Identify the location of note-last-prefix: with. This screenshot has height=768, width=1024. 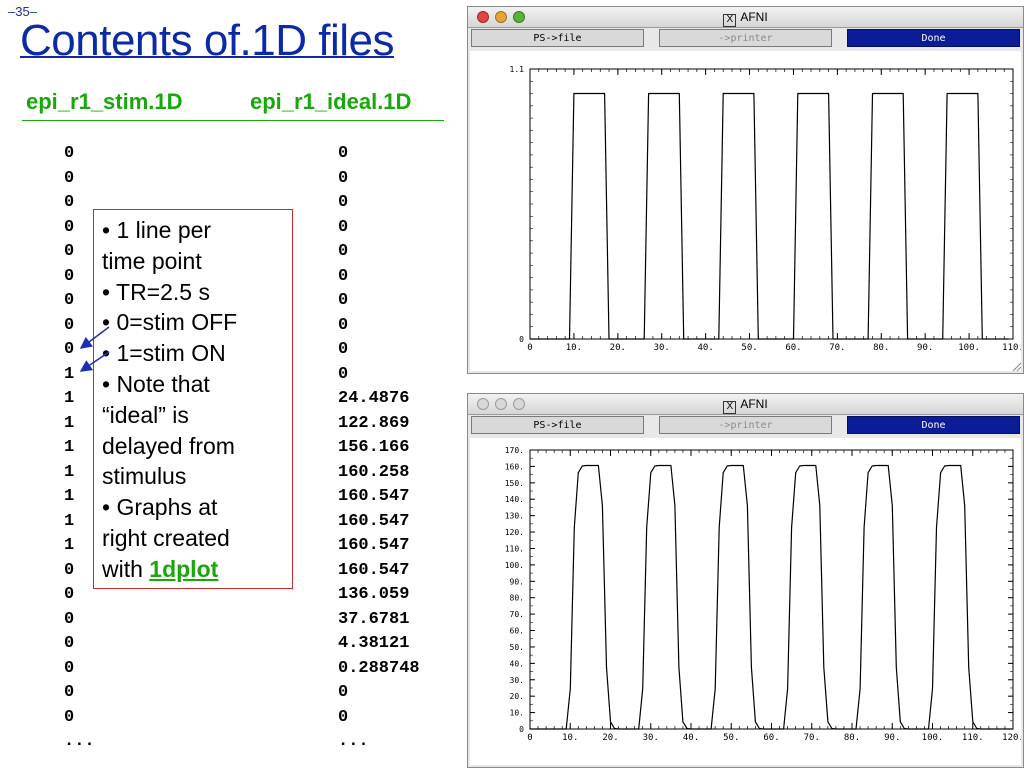
(126, 568).